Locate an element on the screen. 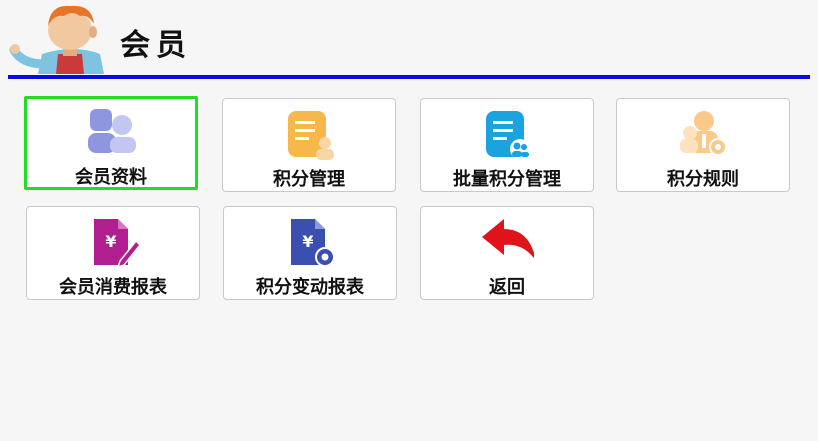 The image size is (818, 441). points-document-person-icon is located at coordinates (311, 135).